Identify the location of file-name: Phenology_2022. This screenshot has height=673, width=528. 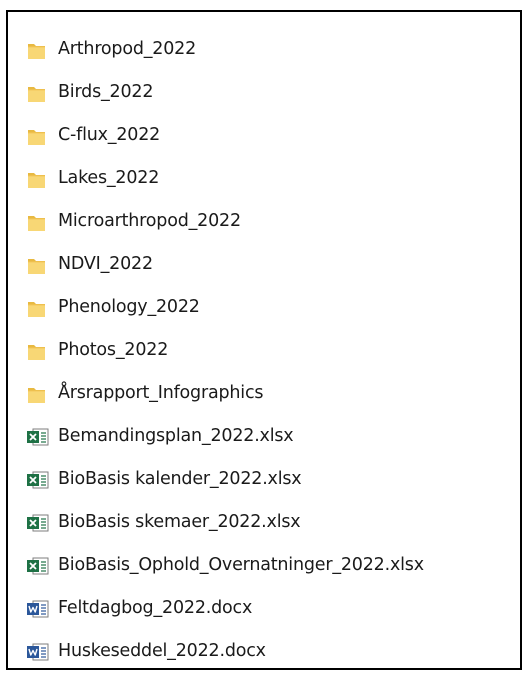
(129, 306).